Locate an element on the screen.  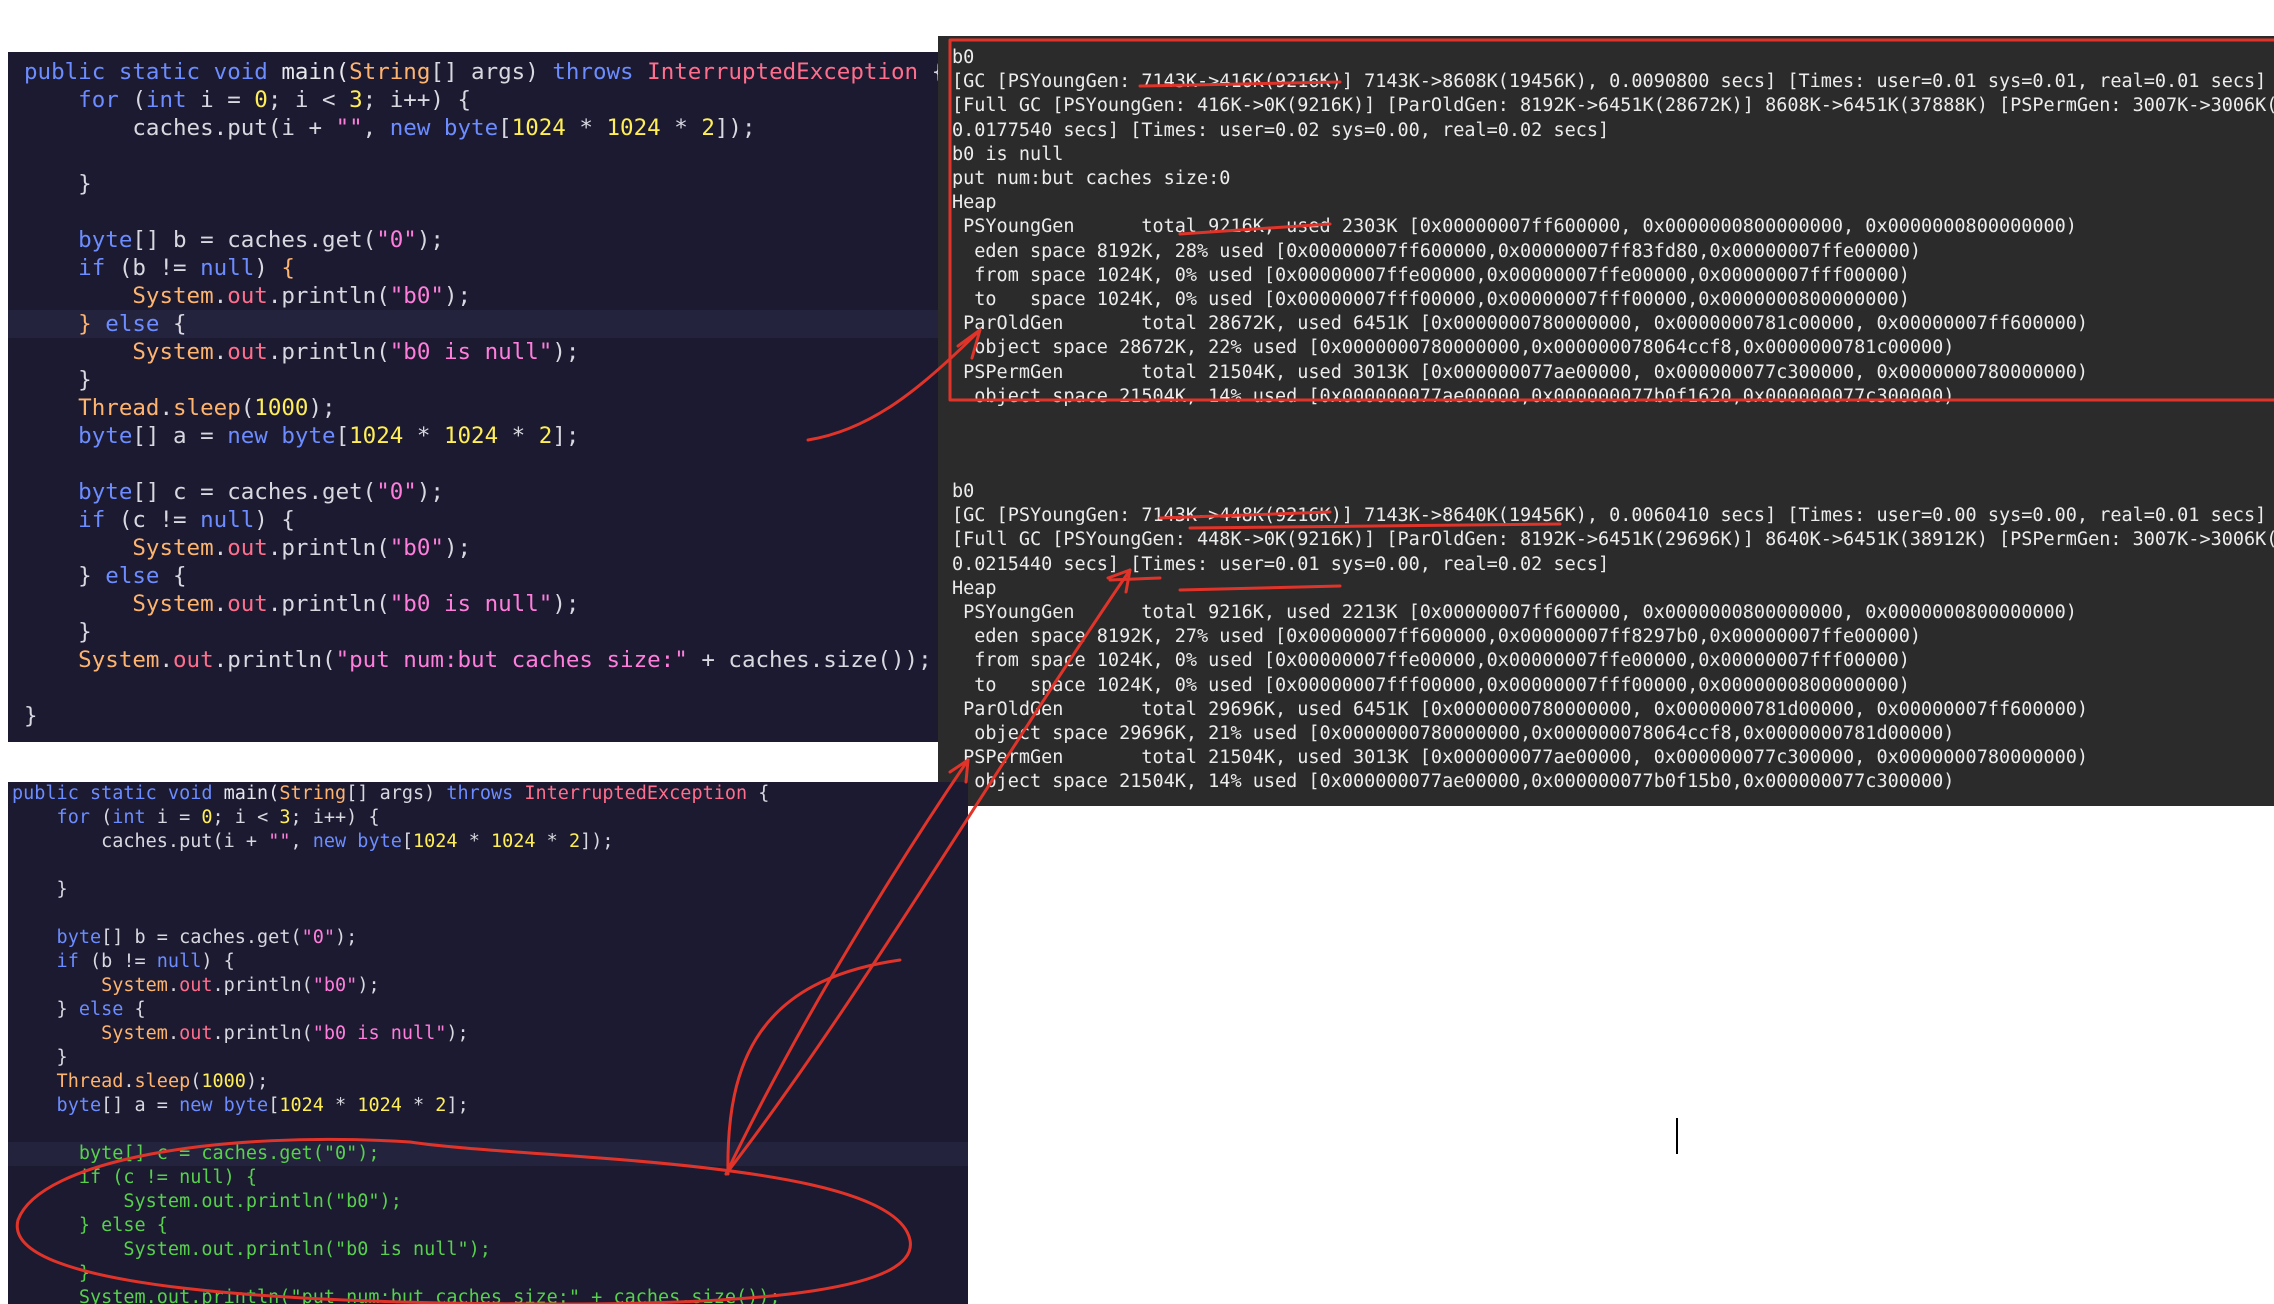
code-token: ; i++) { is located at coordinates (417, 100).